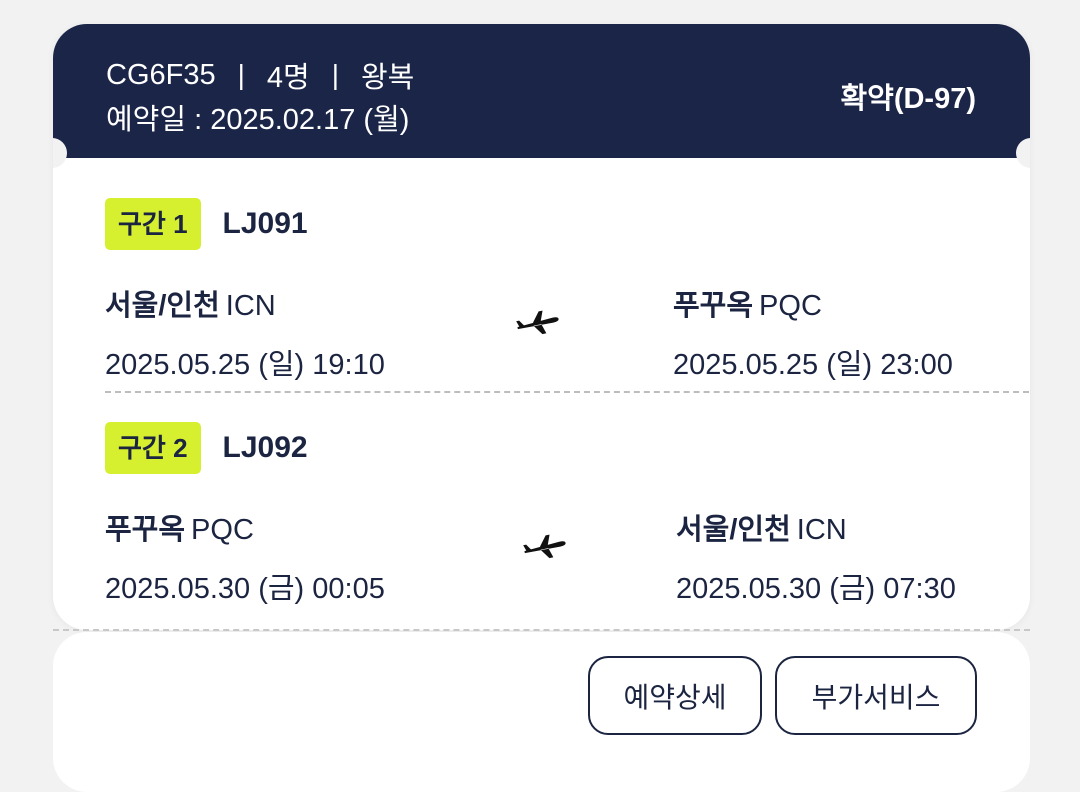 This screenshot has width=1080, height=792. I want to click on departure-code: ICN, so click(250, 306).